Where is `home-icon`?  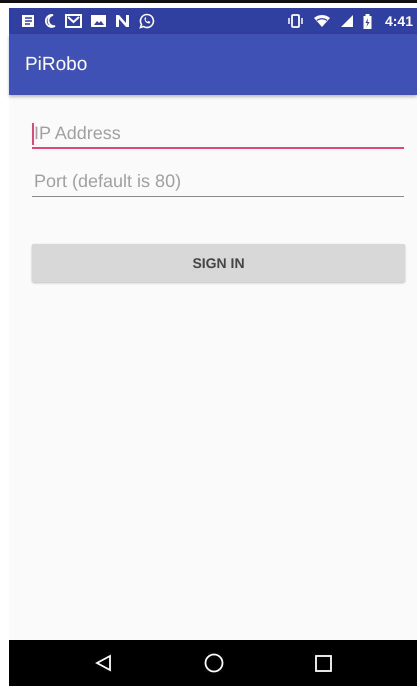
home-icon is located at coordinates (214, 663).